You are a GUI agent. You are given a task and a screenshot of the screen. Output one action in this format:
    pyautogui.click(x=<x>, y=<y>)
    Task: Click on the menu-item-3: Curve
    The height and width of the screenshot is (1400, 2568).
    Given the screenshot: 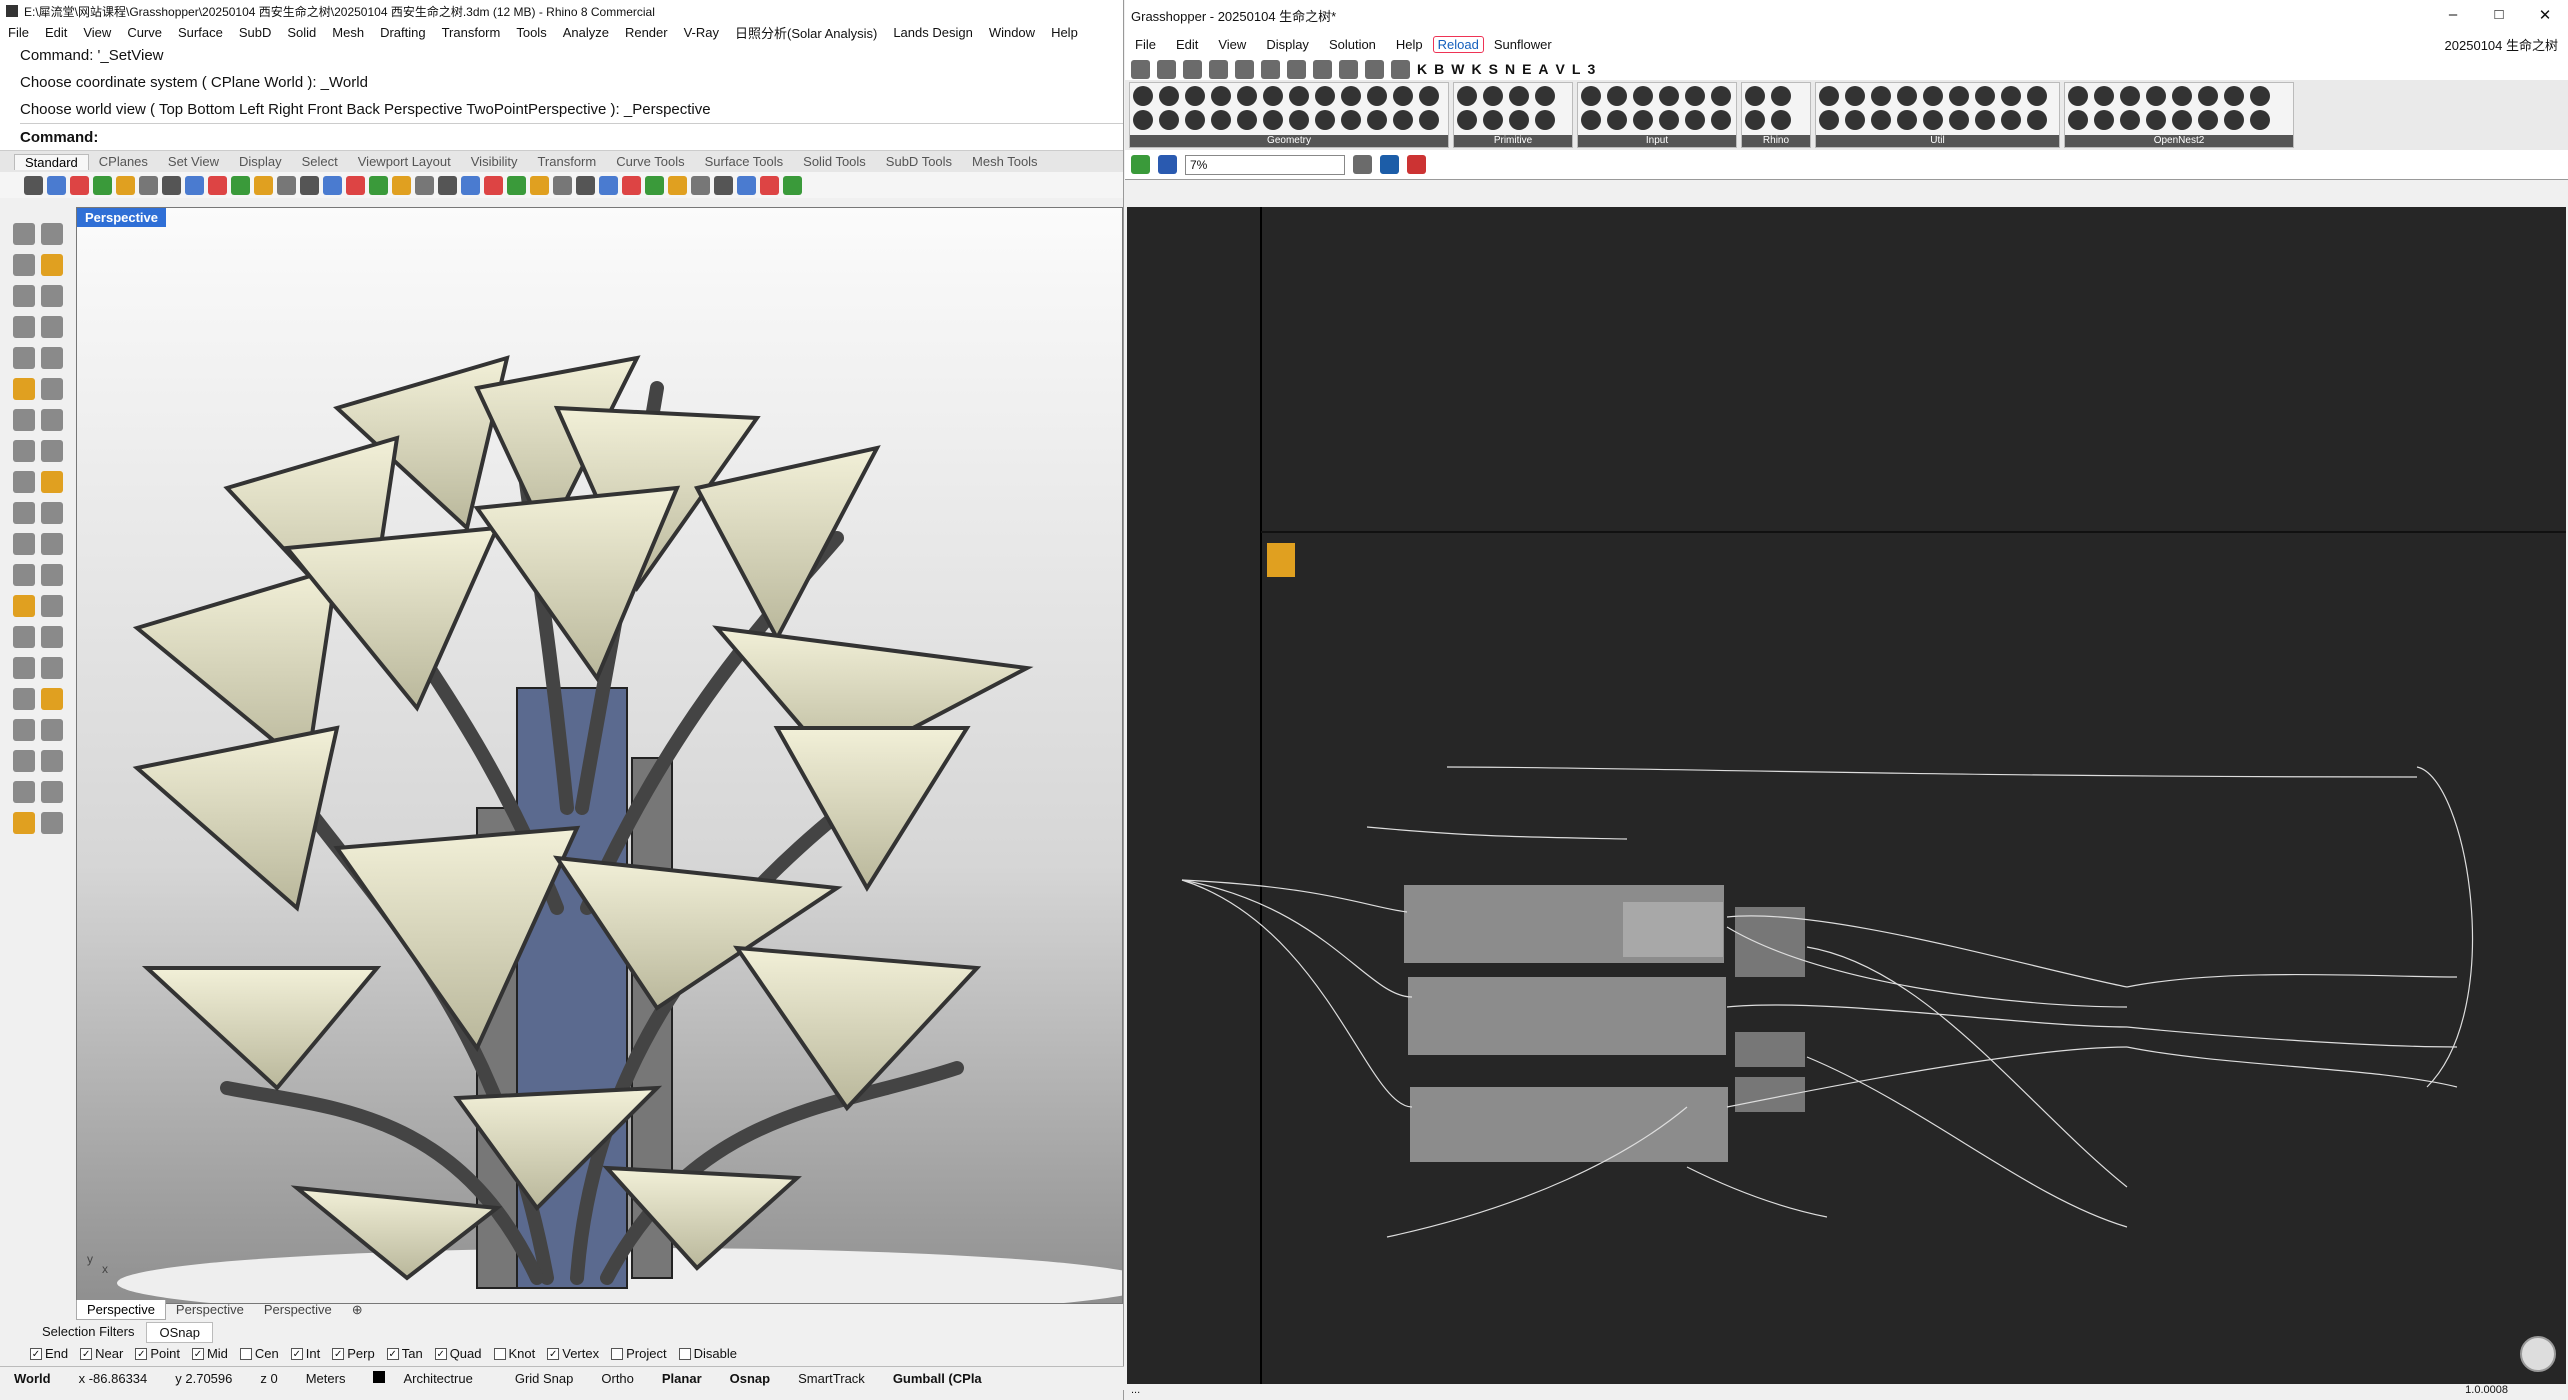 What is the action you would take?
    pyautogui.click(x=144, y=32)
    